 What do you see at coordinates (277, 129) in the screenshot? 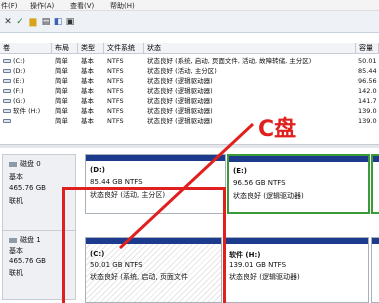
I see `annotation-label: C盘` at bounding box center [277, 129].